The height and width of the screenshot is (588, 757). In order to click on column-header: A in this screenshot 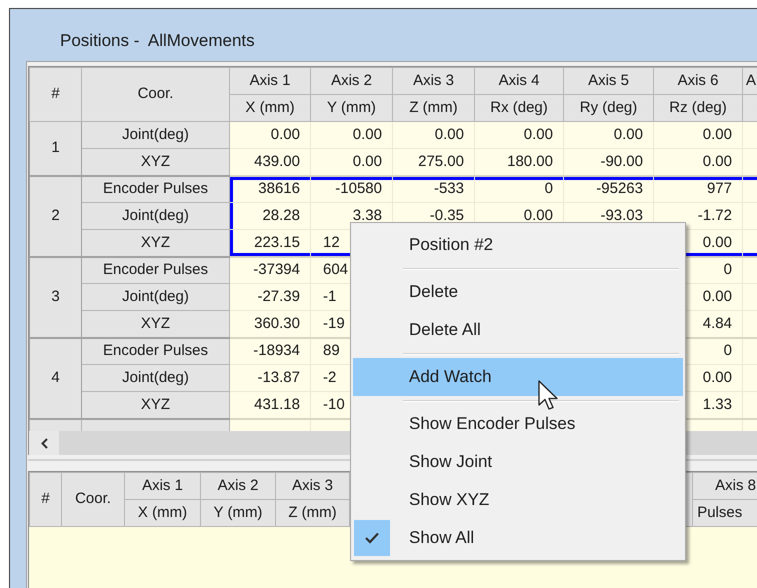, I will do `click(751, 80)`.